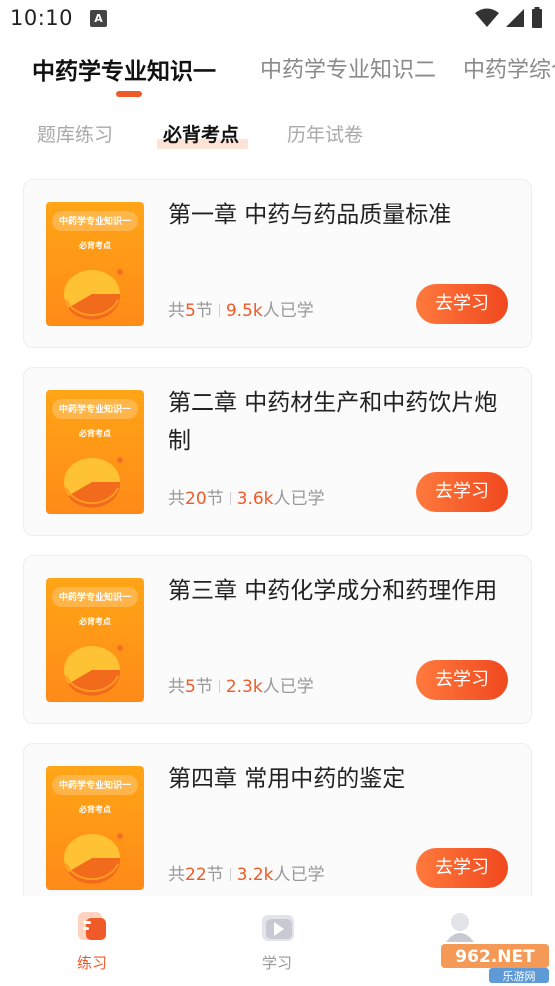  Describe the element at coordinates (255, 875) in the screenshot. I see `learner-count: 3.2k` at that location.